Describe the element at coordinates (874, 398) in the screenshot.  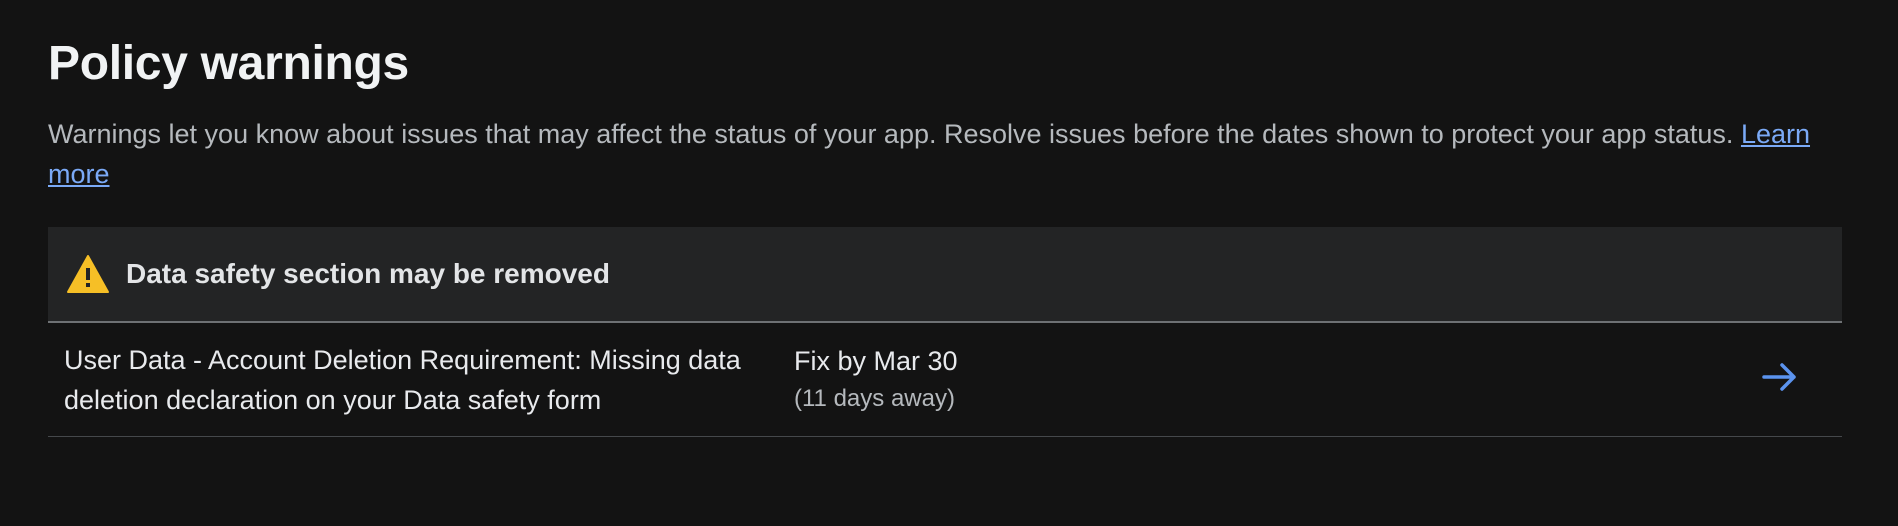
I see `days-remaining: (11 days away)` at that location.